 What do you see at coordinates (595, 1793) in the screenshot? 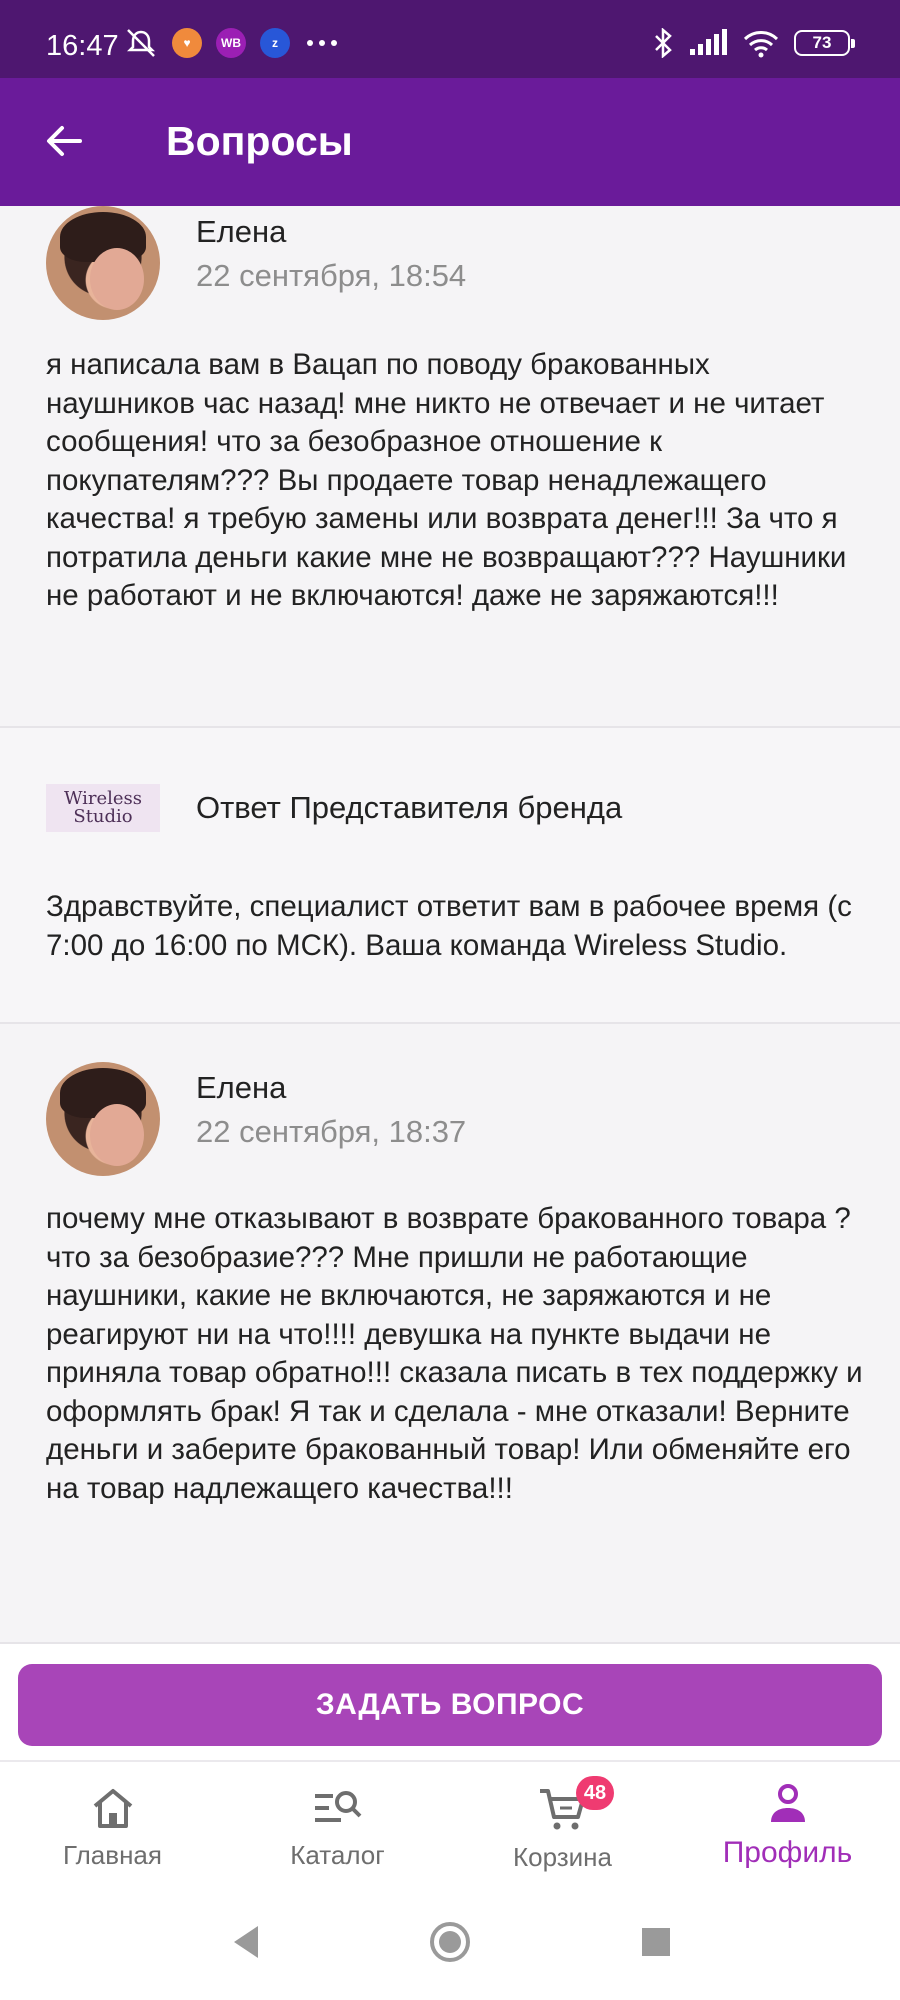
I see `cart-count-badge: 48` at bounding box center [595, 1793].